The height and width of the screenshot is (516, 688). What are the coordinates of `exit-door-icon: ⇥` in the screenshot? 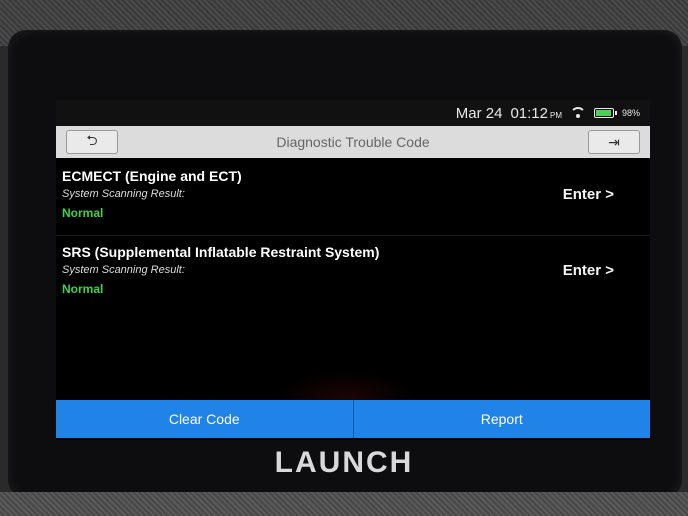 It's located at (614, 141).